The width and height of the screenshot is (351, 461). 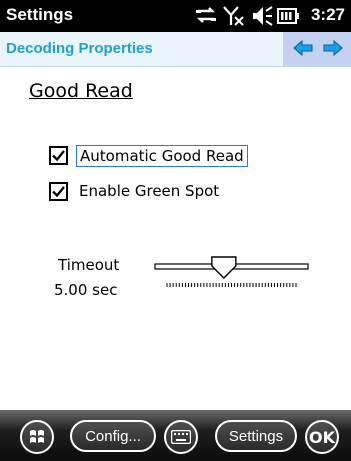 I want to click on settings-button: Settings, so click(x=256, y=436).